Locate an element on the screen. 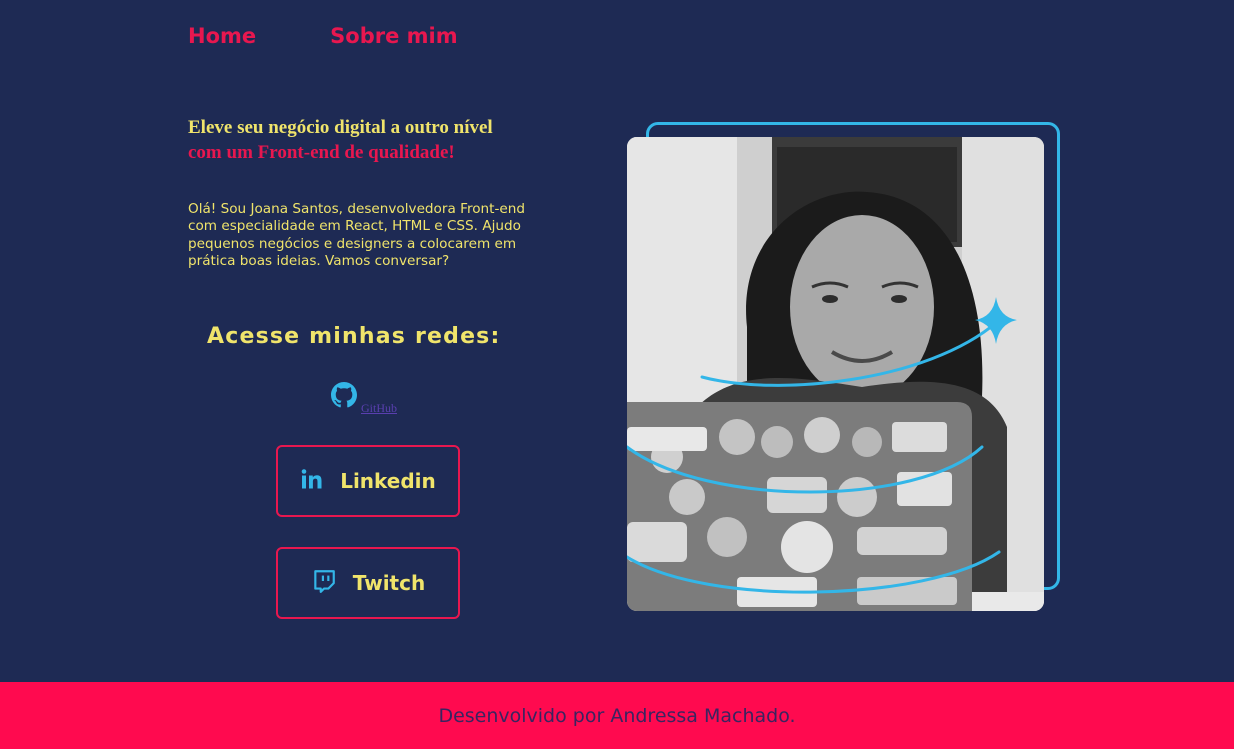 The height and width of the screenshot is (749, 1234). footer-credit: Desenvolvido por Andressa Machado. is located at coordinates (617, 715).